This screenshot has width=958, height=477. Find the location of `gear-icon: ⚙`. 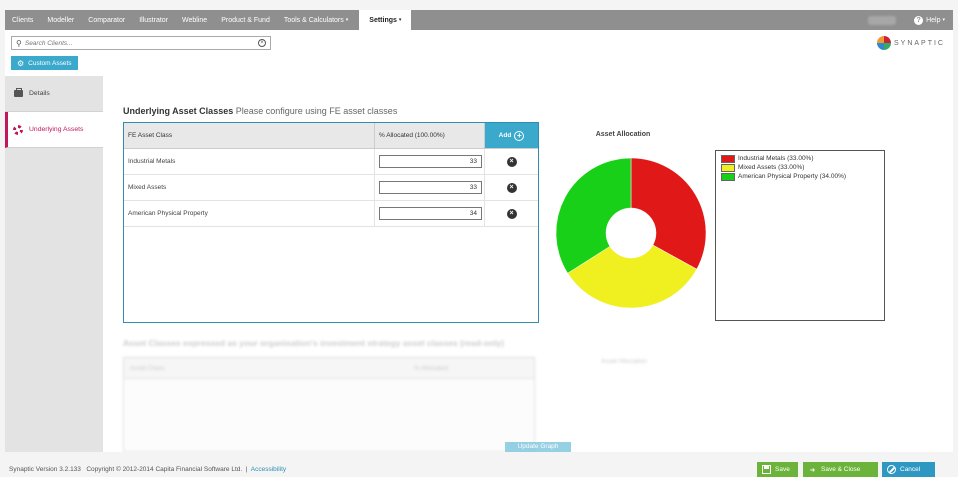

gear-icon: ⚙ is located at coordinates (21, 63).